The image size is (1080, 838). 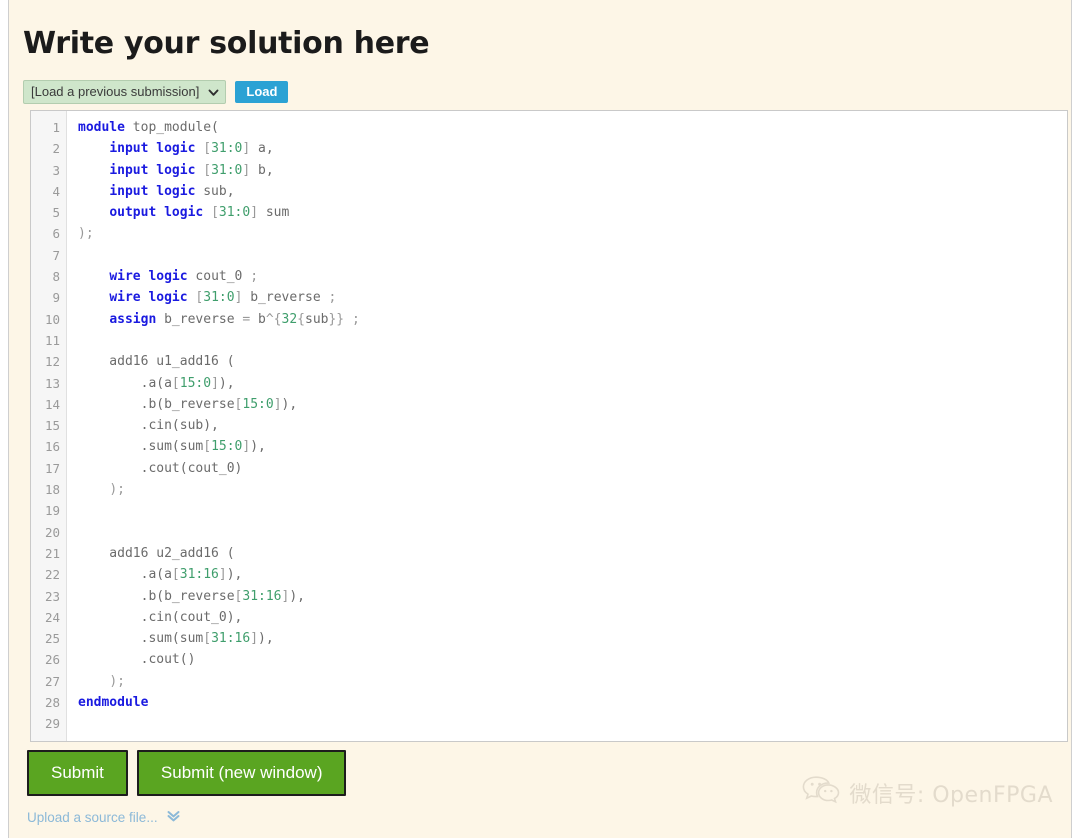 I want to click on code-line: 27 );, so click(x=549, y=681).